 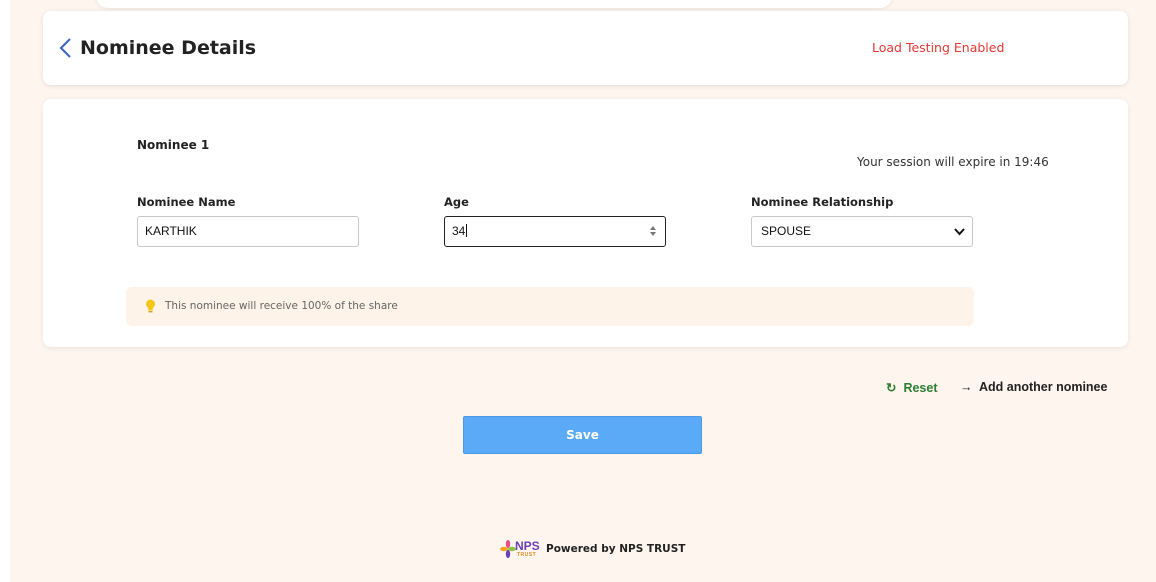 I want to click on nominee-name-label: Nominee Name, so click(x=186, y=202).